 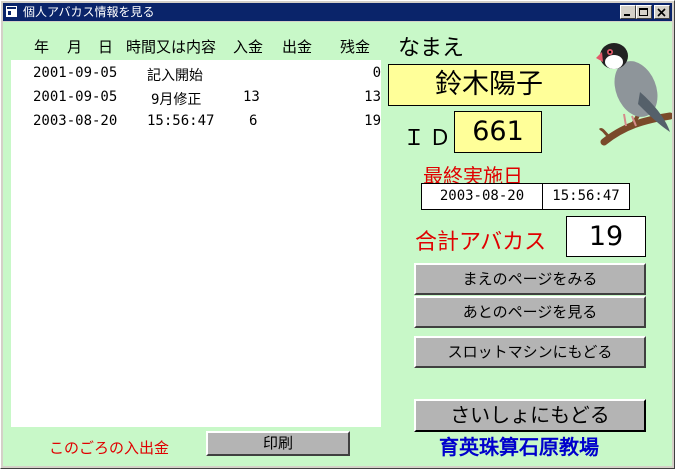 What do you see at coordinates (481, 242) in the screenshot?
I see `total-label: 合計アバカス` at bounding box center [481, 242].